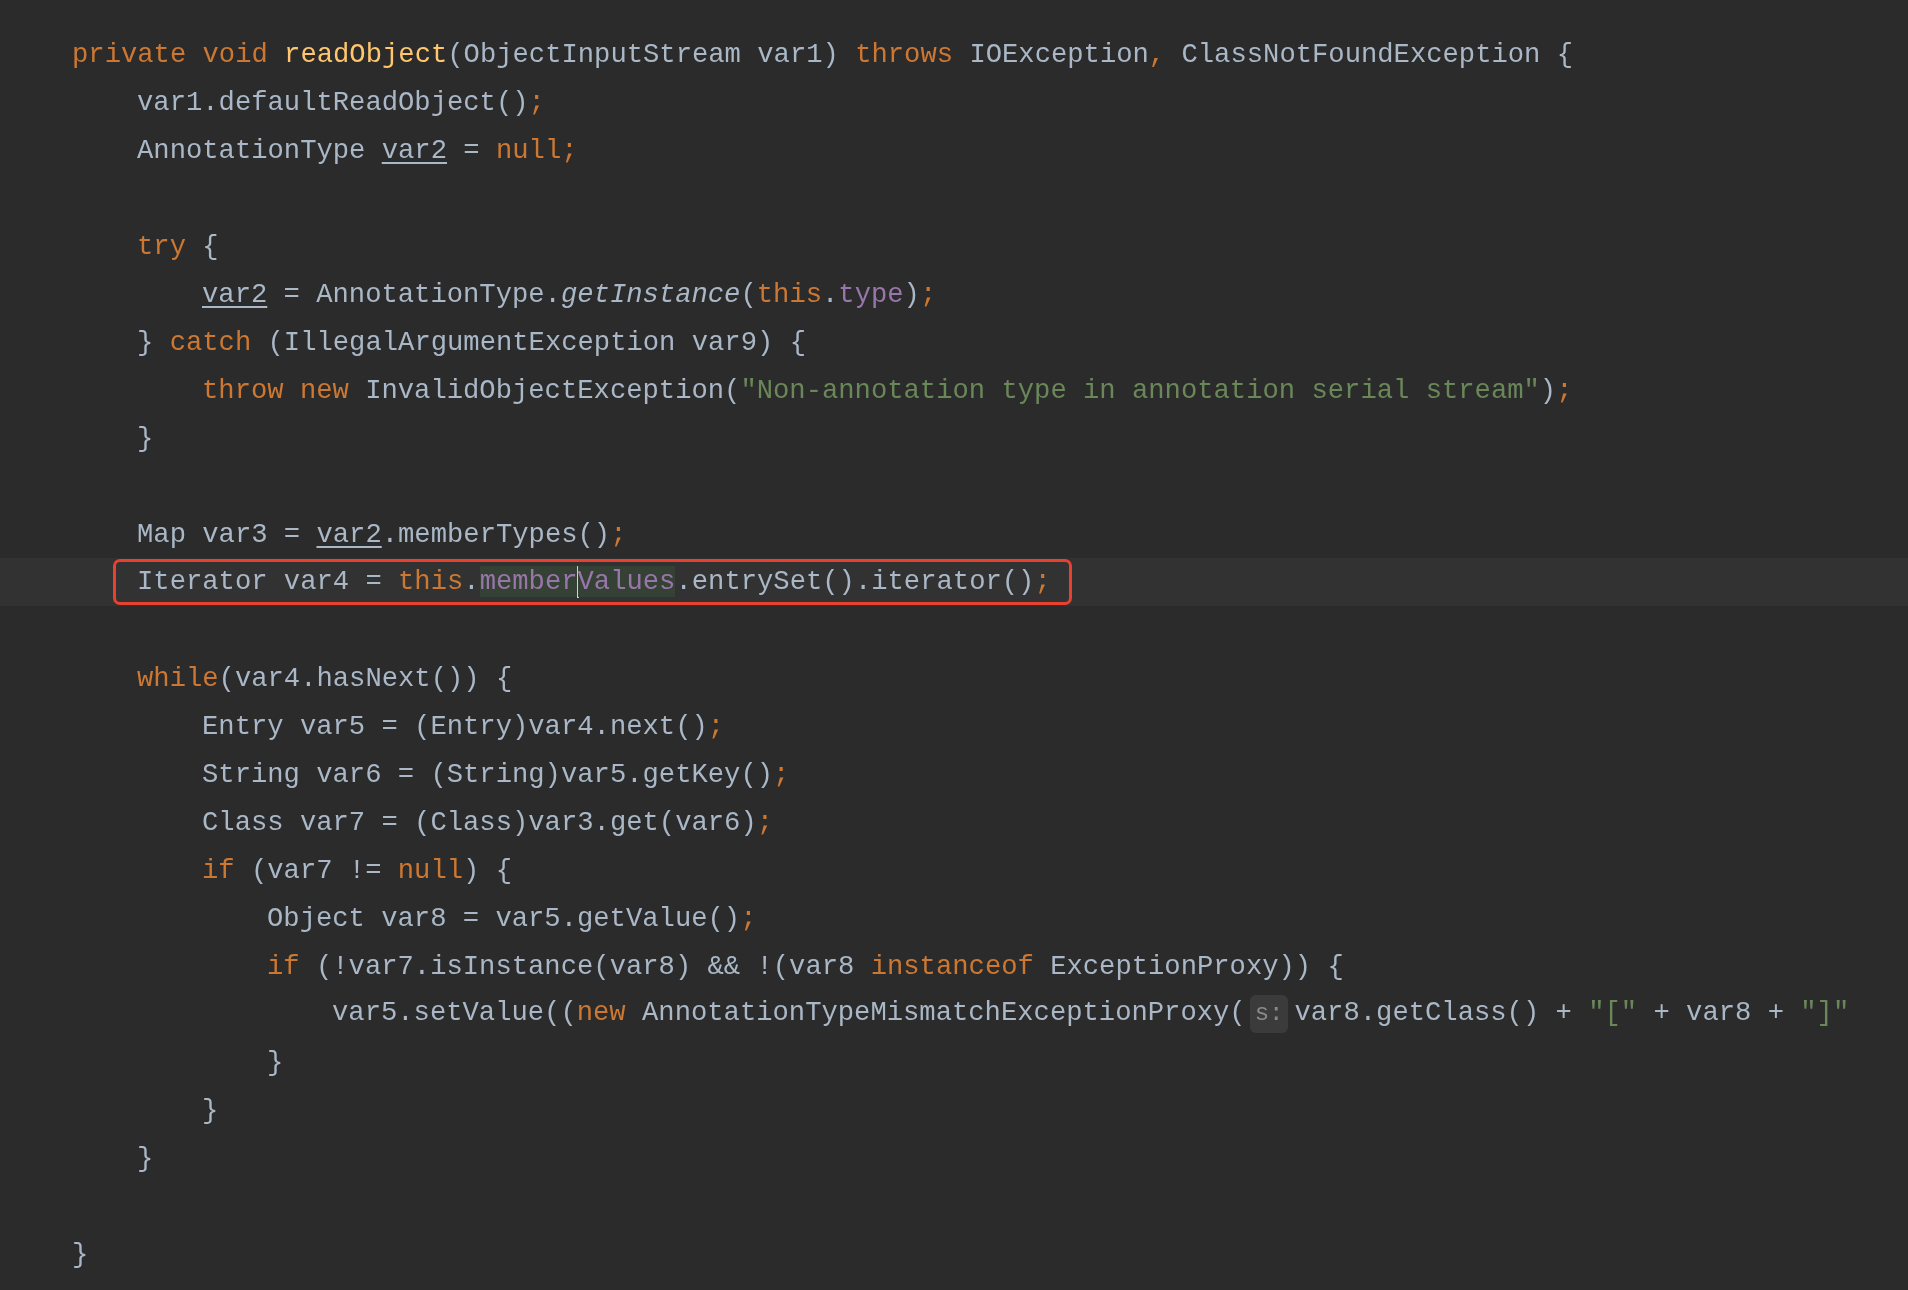 Image resolution: width=1908 pixels, height=1290 pixels. I want to click on code-line: while(var4.hasNext()) {, so click(325, 678).